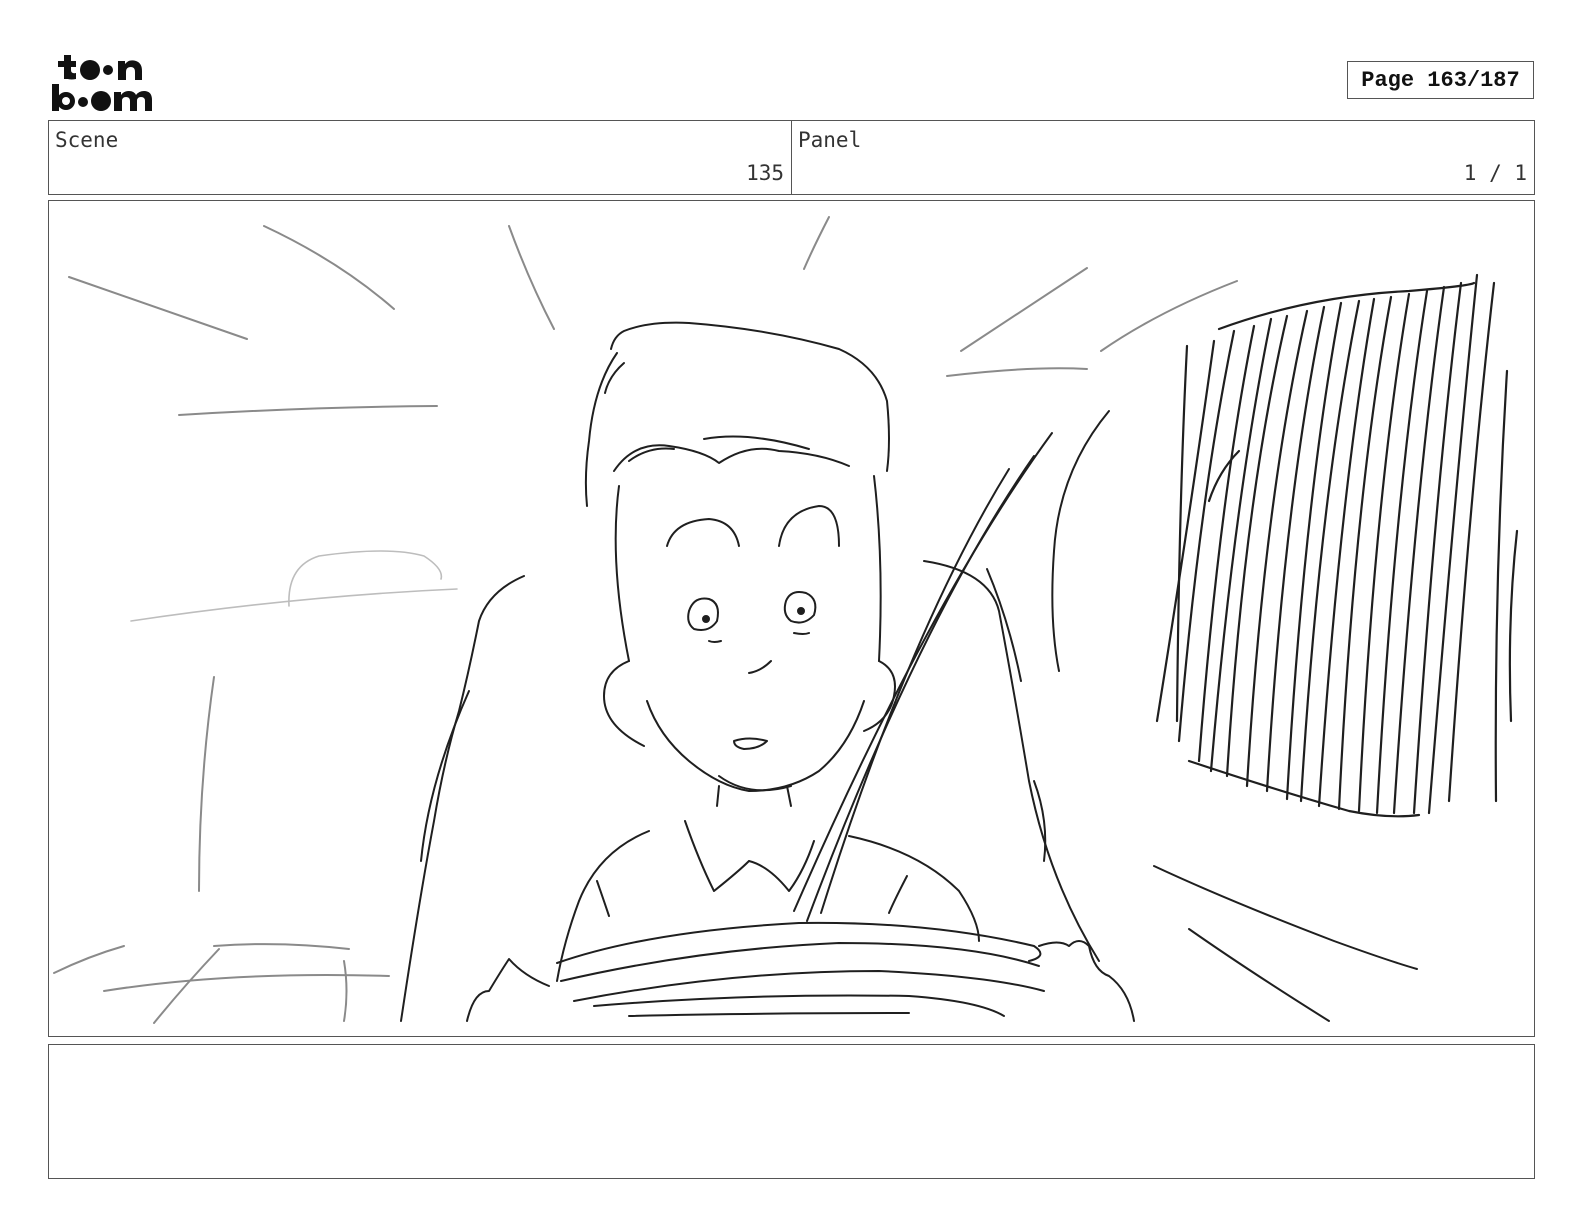  Describe the element at coordinates (830, 140) in the screenshot. I see `panel-label: Panel` at that location.